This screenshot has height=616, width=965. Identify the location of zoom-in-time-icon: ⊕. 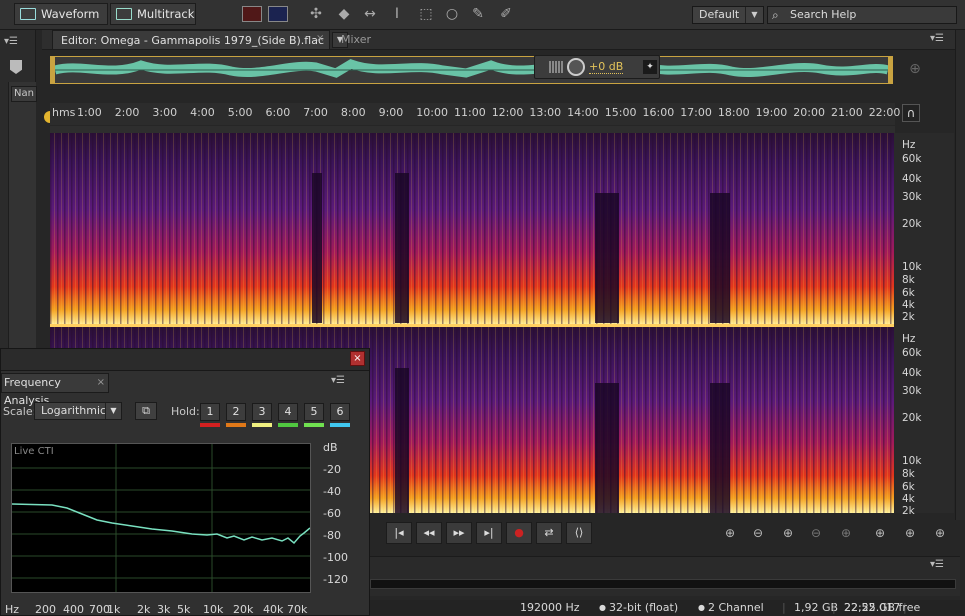
(788, 533).